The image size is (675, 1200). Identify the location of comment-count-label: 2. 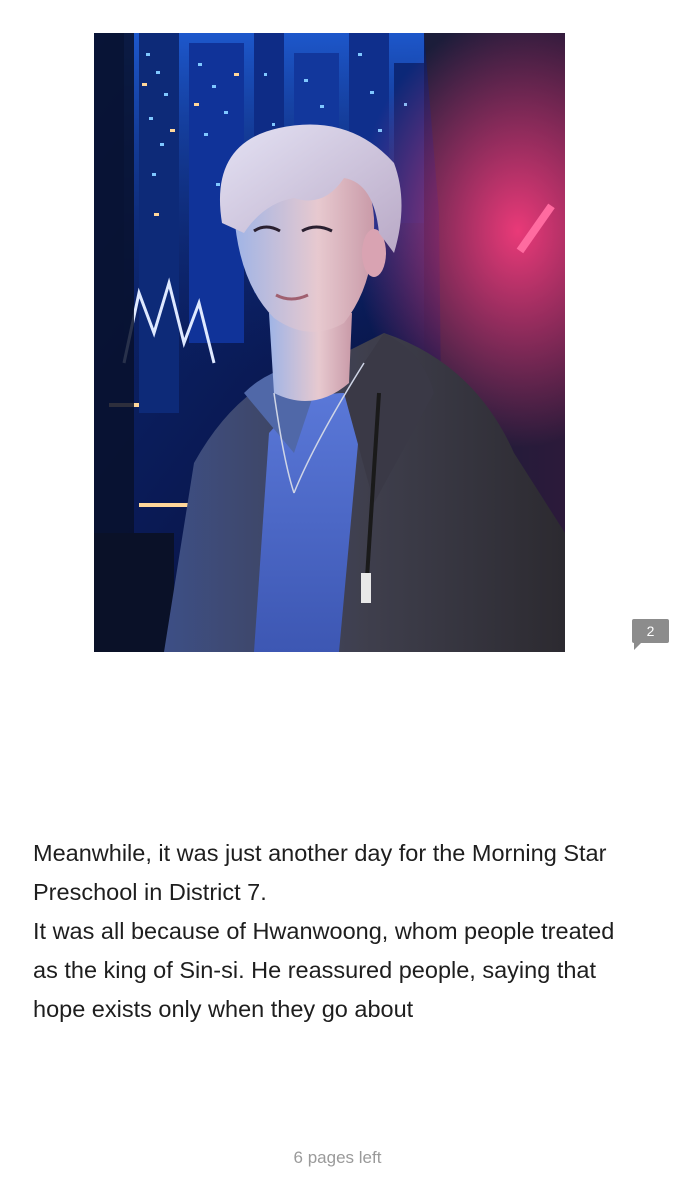
(650, 631).